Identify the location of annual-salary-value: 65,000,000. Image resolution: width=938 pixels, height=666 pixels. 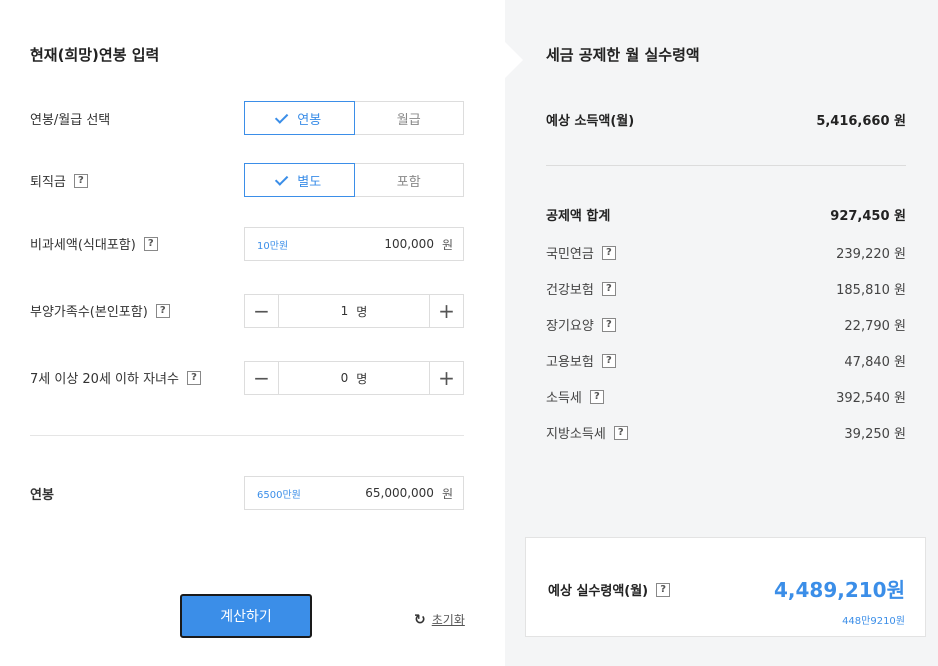
(399, 493).